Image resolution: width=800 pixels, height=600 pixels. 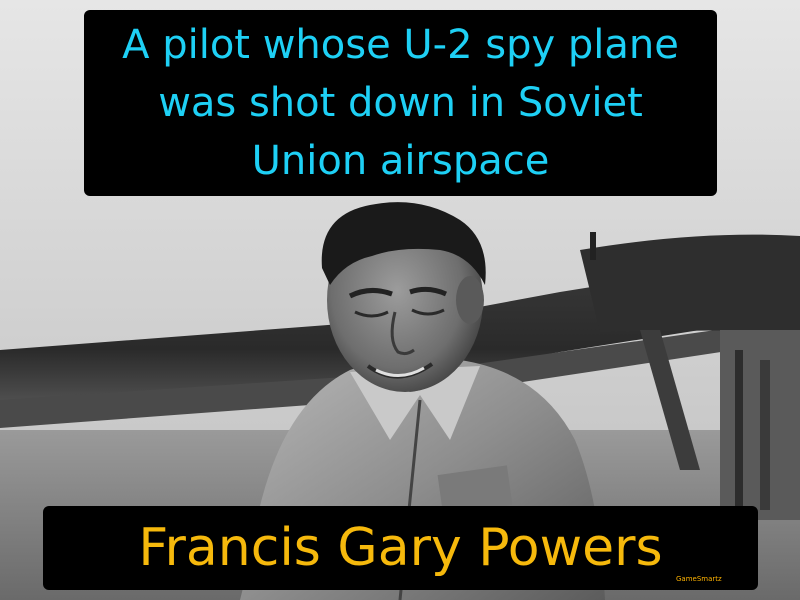 I want to click on term-title: Francis Gary Powers, so click(x=400, y=548).